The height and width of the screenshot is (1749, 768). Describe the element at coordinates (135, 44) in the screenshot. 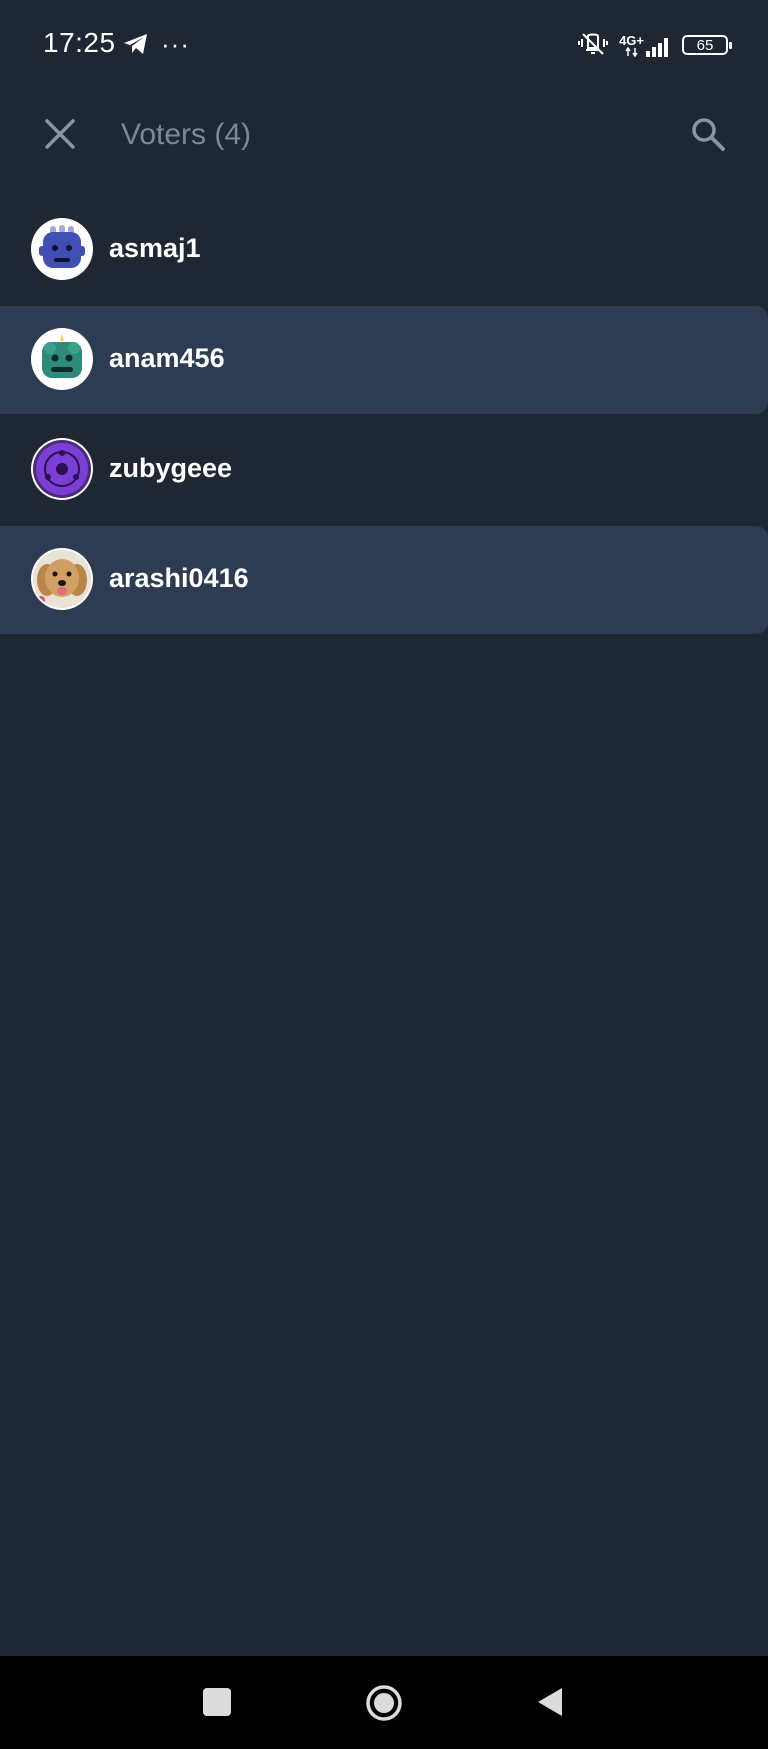

I see `telegram-icon` at that location.